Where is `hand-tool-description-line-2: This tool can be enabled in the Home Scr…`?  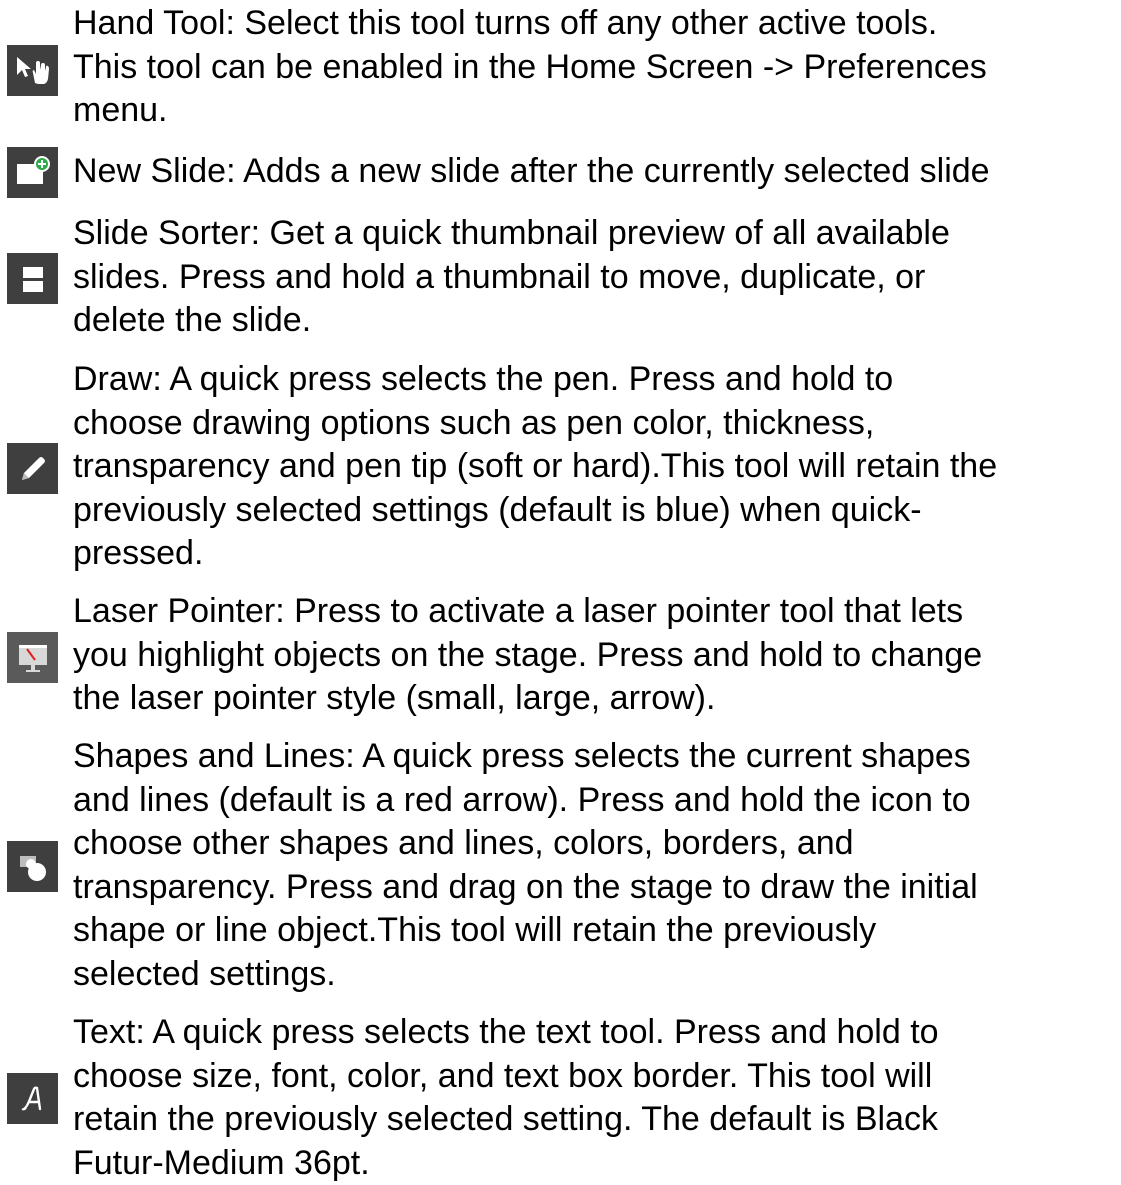
hand-tool-description-line-2: This tool can be enabled in the Home Scr… is located at coordinates (597, 68).